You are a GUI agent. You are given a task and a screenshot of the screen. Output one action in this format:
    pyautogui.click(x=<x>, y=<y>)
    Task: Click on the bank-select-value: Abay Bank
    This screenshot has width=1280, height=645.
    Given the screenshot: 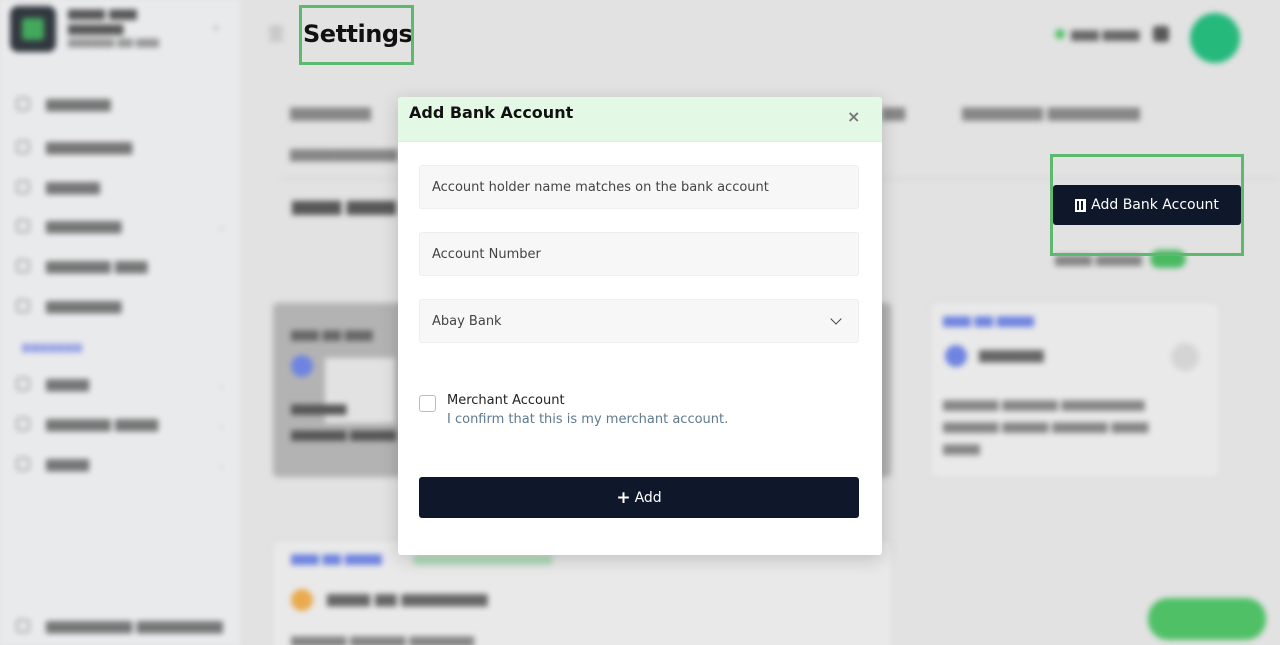 What is the action you would take?
    pyautogui.click(x=467, y=321)
    